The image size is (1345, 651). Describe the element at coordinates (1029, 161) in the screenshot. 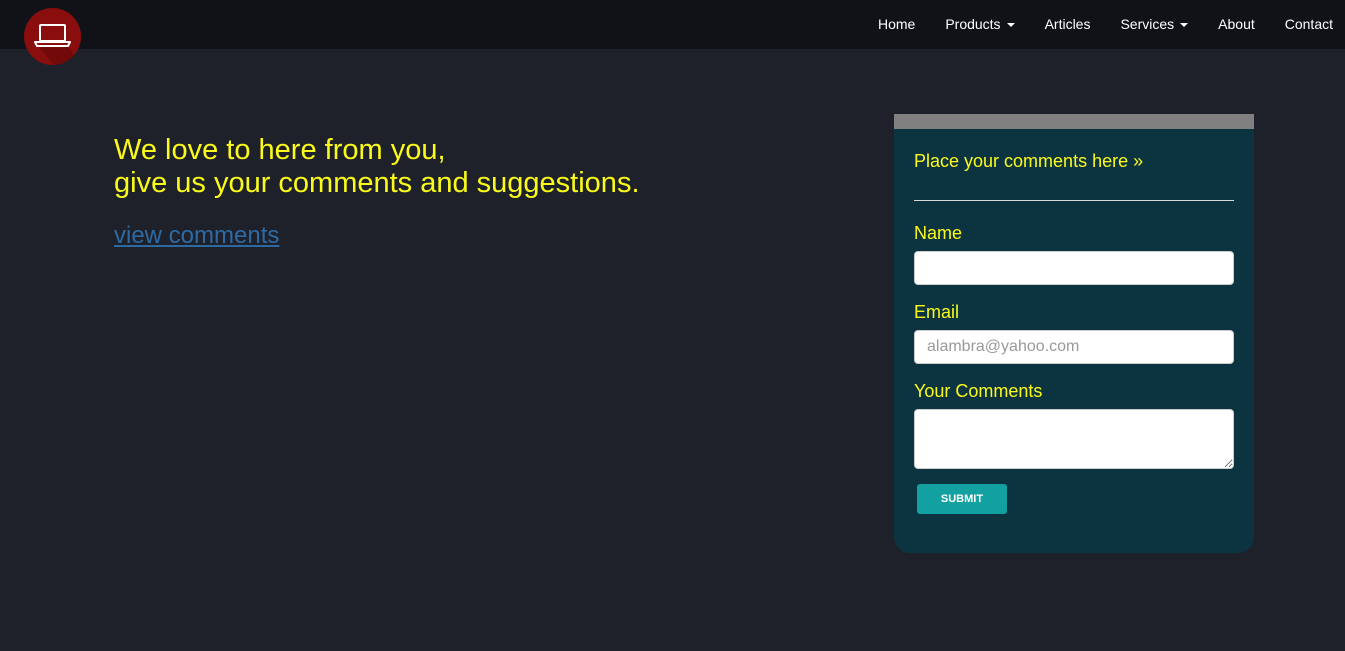

I see `form-title: Place your comments here »` at that location.